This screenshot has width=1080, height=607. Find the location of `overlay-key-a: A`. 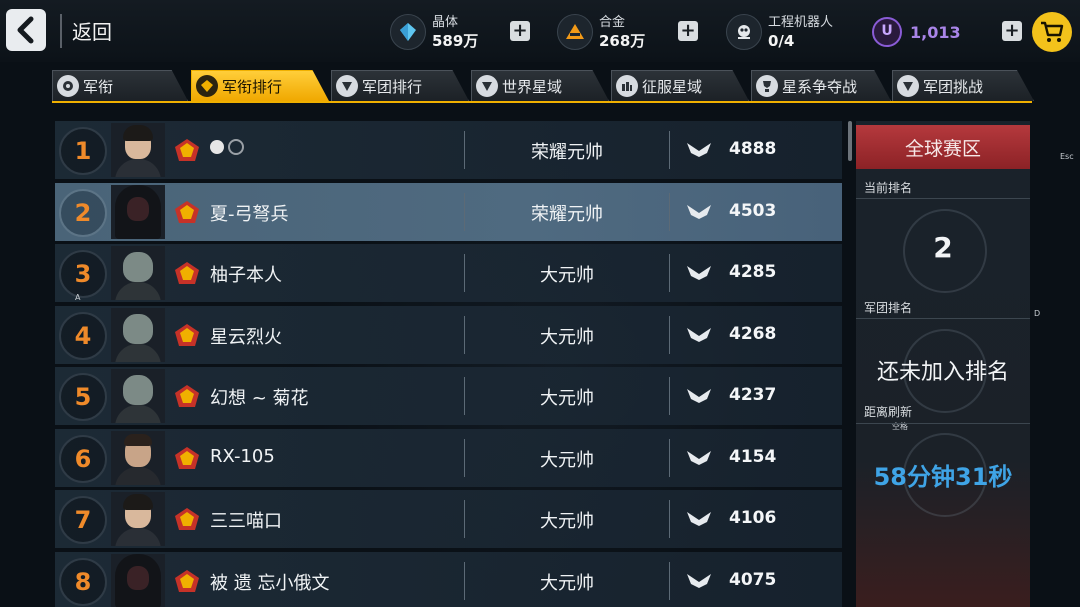

overlay-key-a: A is located at coordinates (78, 297).